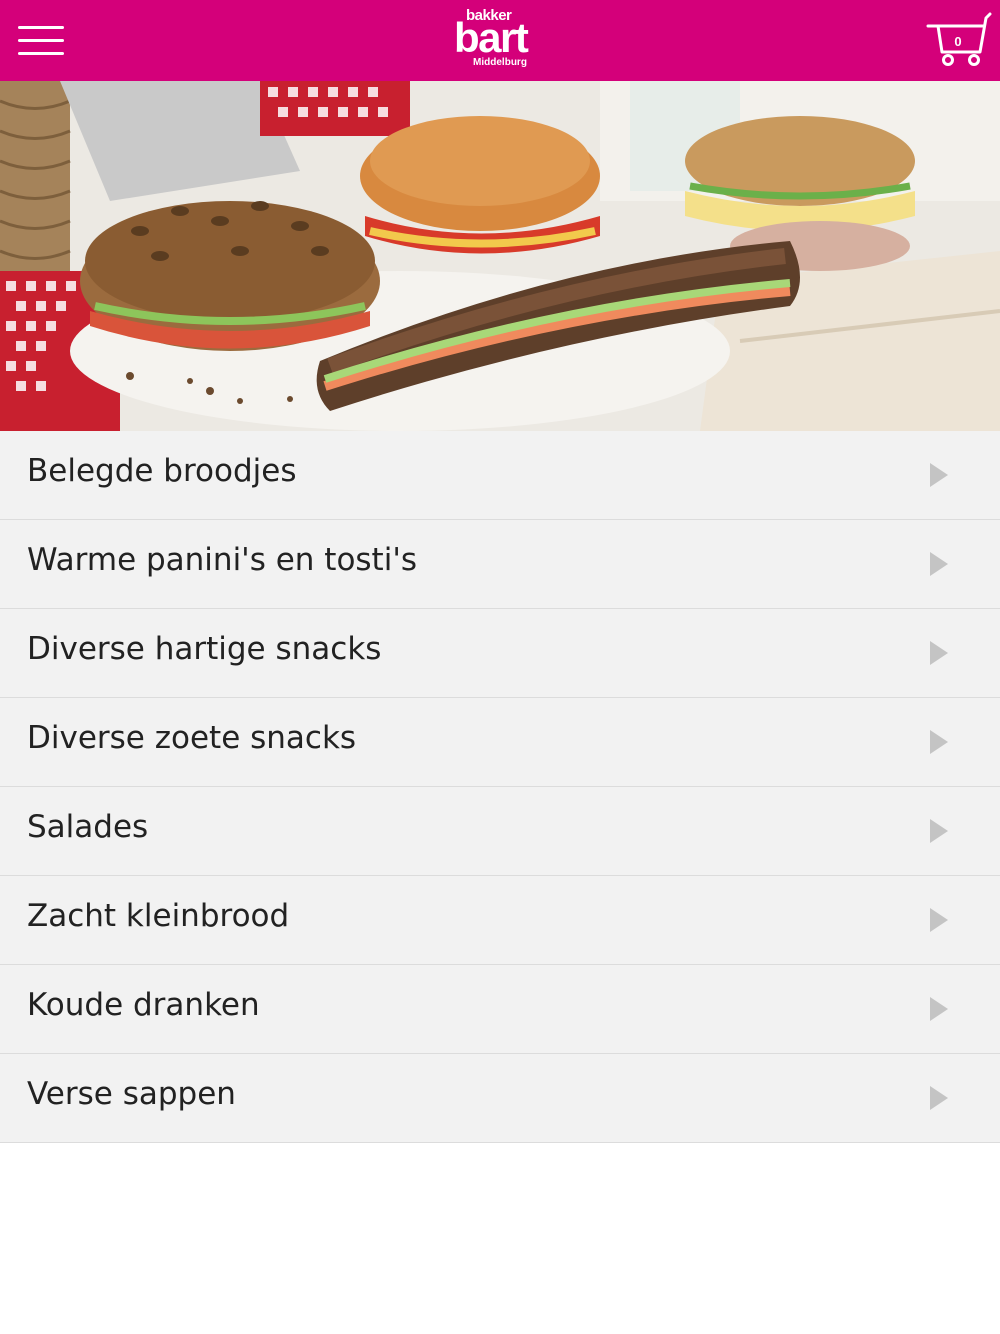  I want to click on list-item-koude-dranken: Koude dranken, so click(500, 1009).